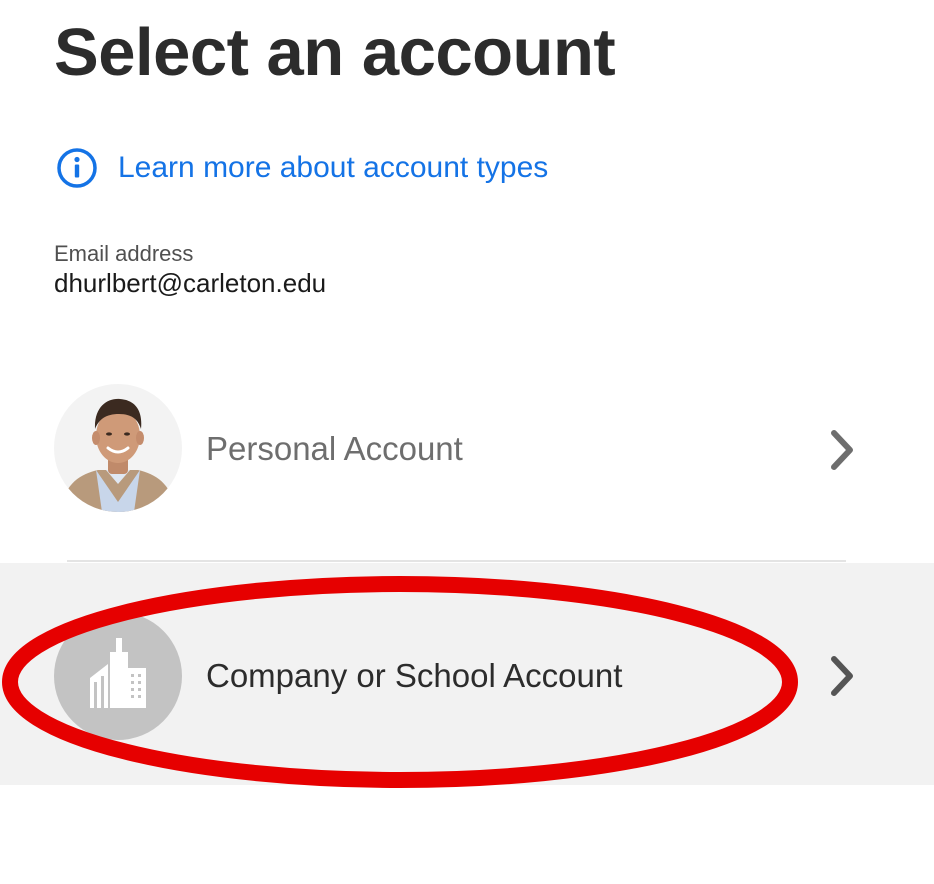  What do you see at coordinates (77, 168) in the screenshot?
I see `info-icon` at bounding box center [77, 168].